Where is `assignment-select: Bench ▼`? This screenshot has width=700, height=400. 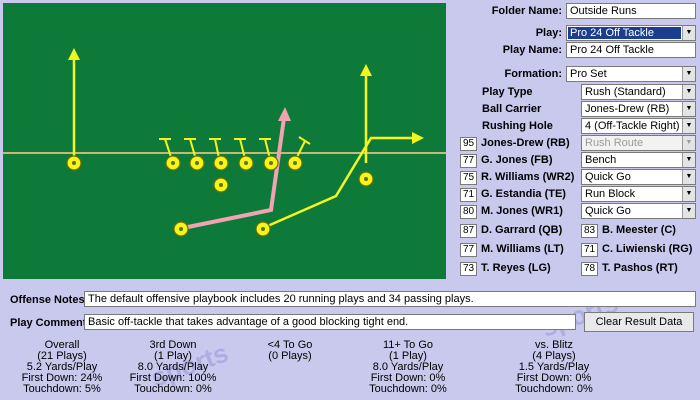 assignment-select: Bench ▼ is located at coordinates (638, 160).